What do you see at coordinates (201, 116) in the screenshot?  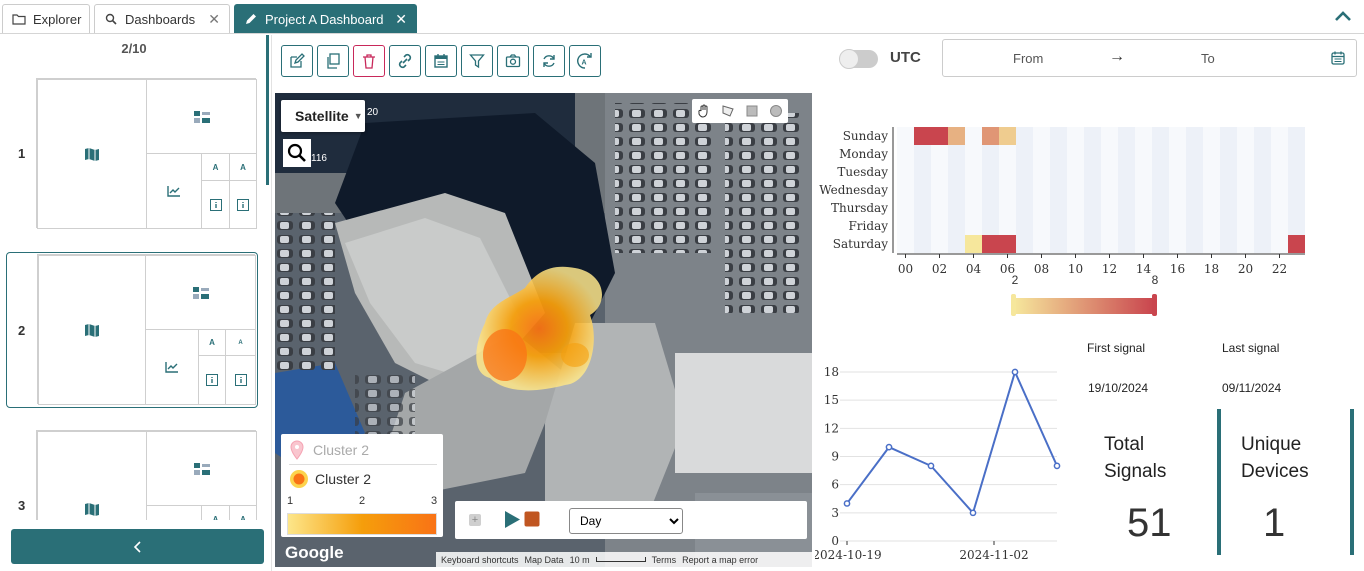 I see `widget-icon` at bounding box center [201, 116].